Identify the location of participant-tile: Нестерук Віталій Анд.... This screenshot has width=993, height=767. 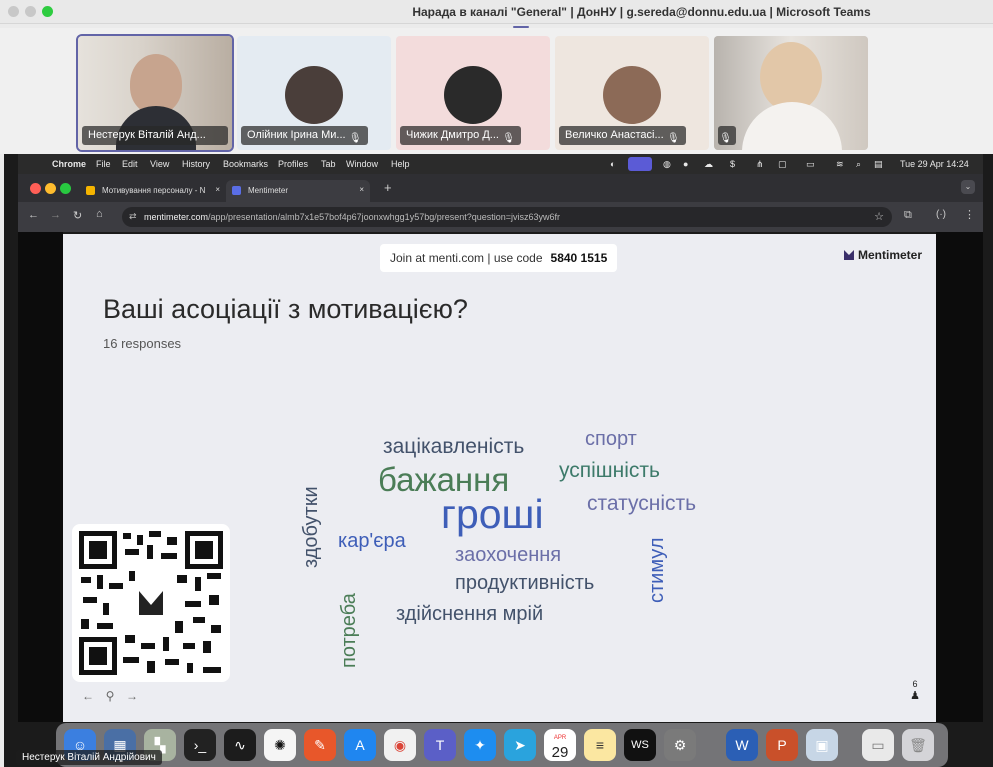
(155, 93).